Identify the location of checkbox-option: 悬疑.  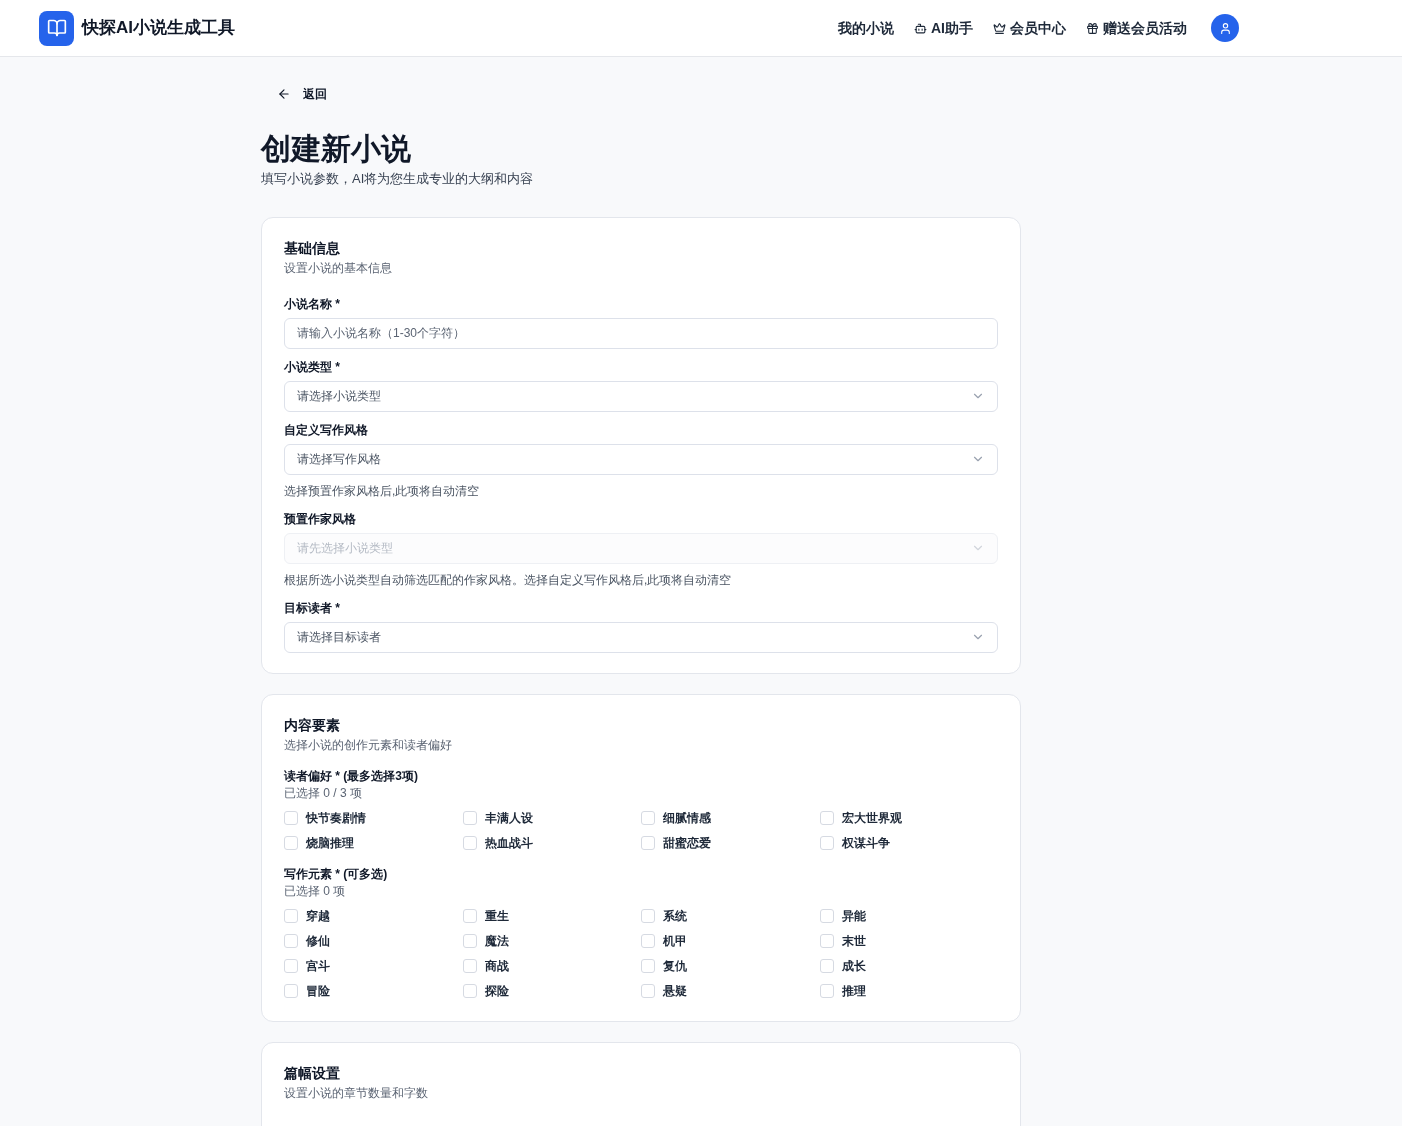
(730, 991).